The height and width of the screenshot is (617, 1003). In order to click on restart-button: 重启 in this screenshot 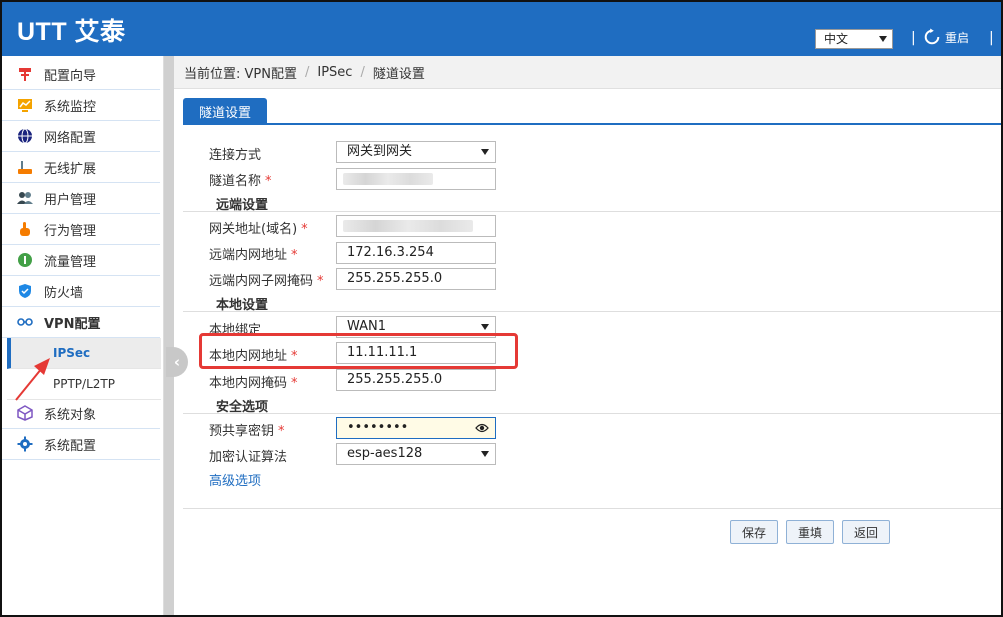, I will do `click(946, 37)`.